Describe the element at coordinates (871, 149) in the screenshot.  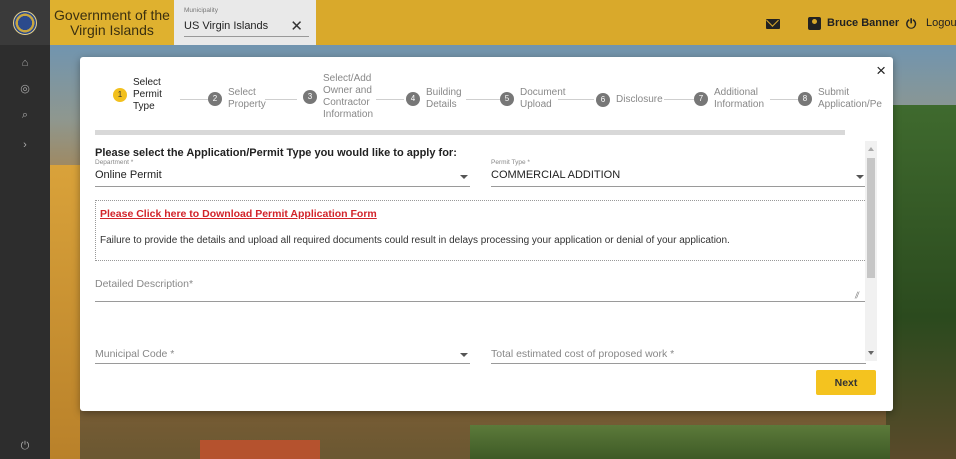
I see `scroll-up-icon` at that location.